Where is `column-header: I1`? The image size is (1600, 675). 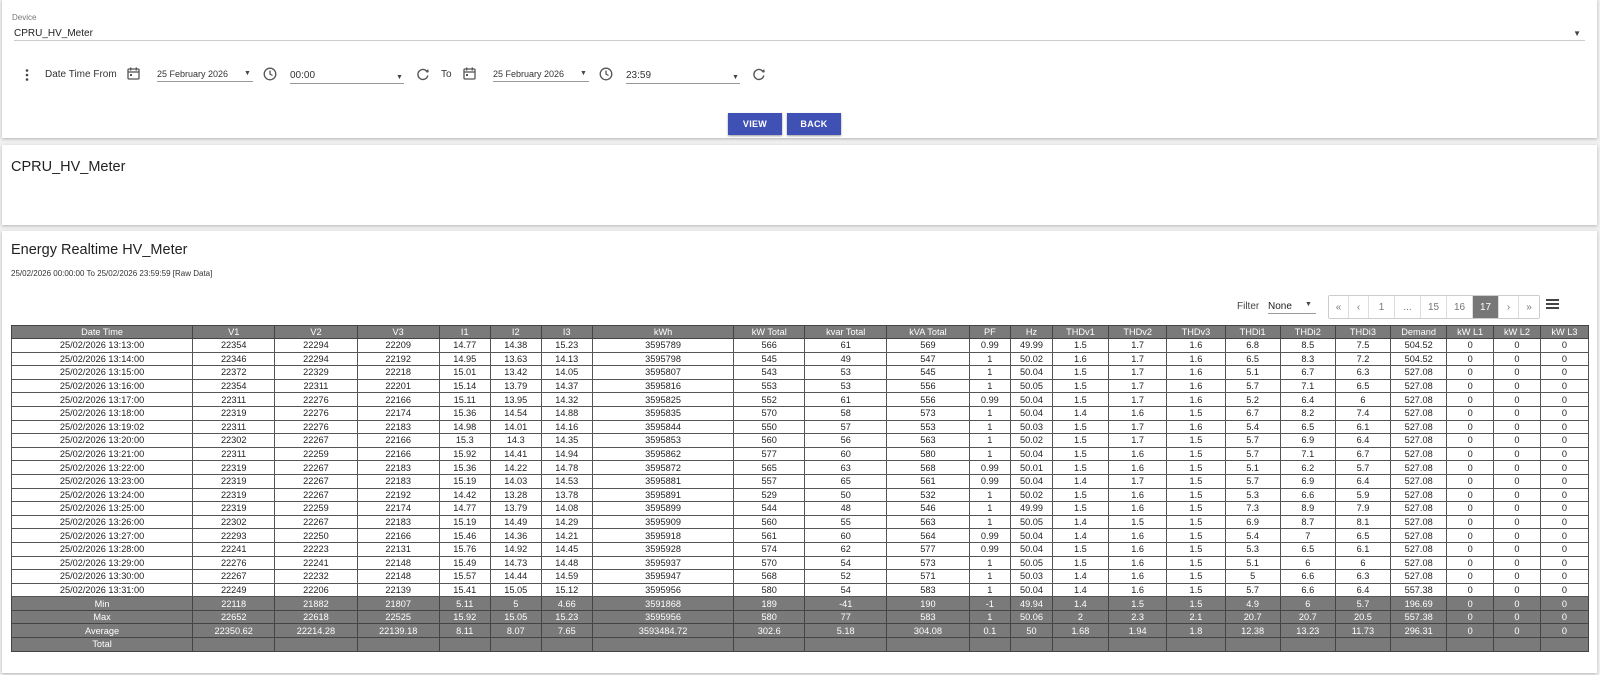 column-header: I1 is located at coordinates (464, 332).